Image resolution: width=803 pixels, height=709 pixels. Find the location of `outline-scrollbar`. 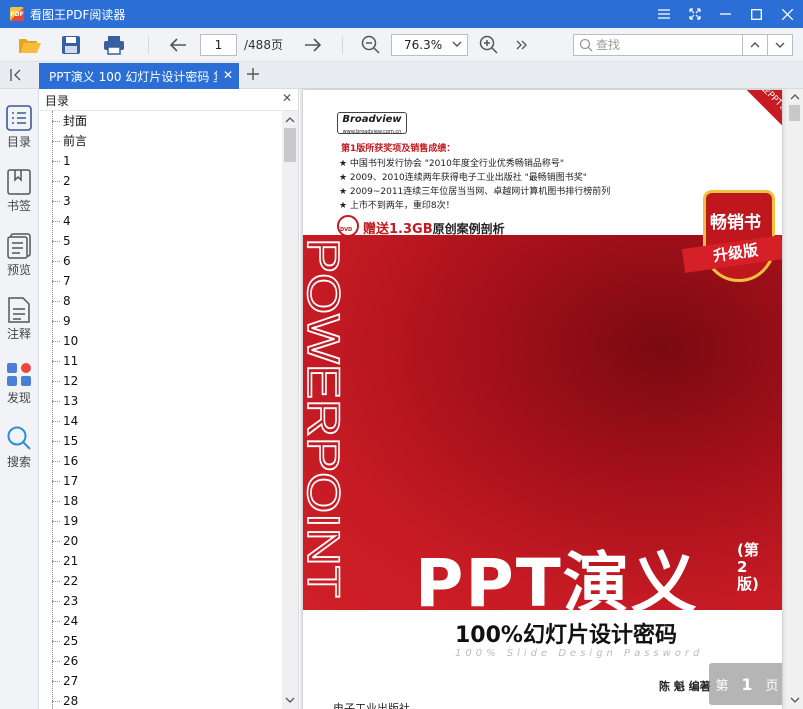

outline-scrollbar is located at coordinates (290, 410).